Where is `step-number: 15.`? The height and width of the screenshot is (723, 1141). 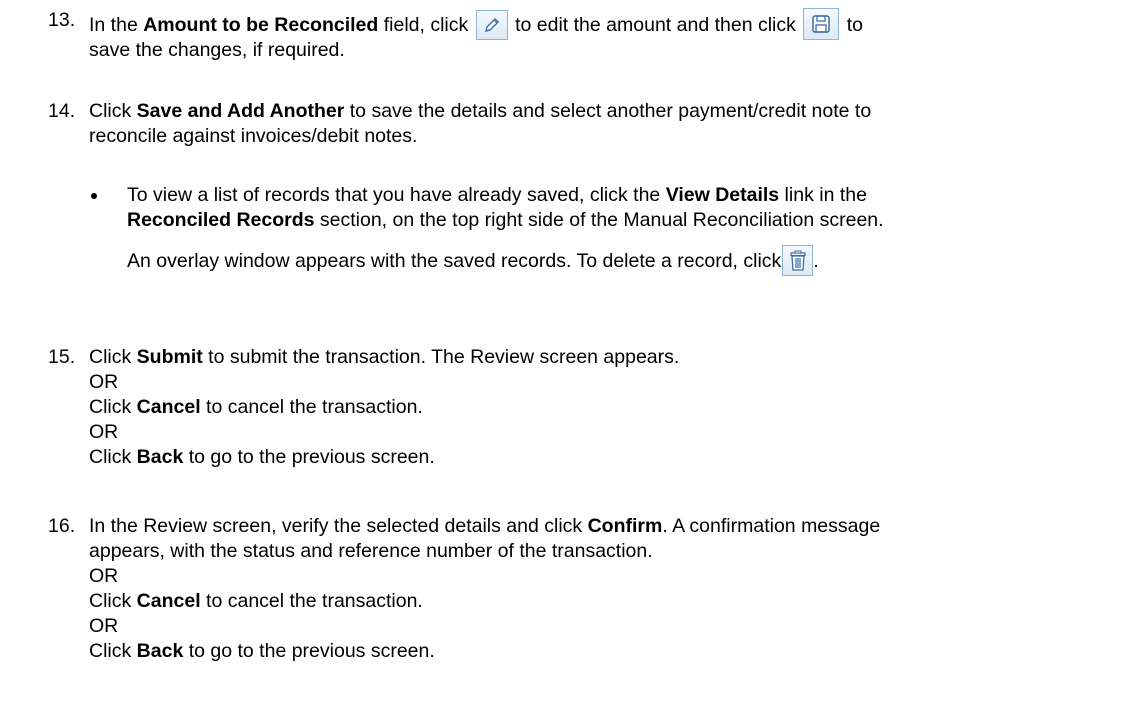
step-number: 15. is located at coordinates (62, 357).